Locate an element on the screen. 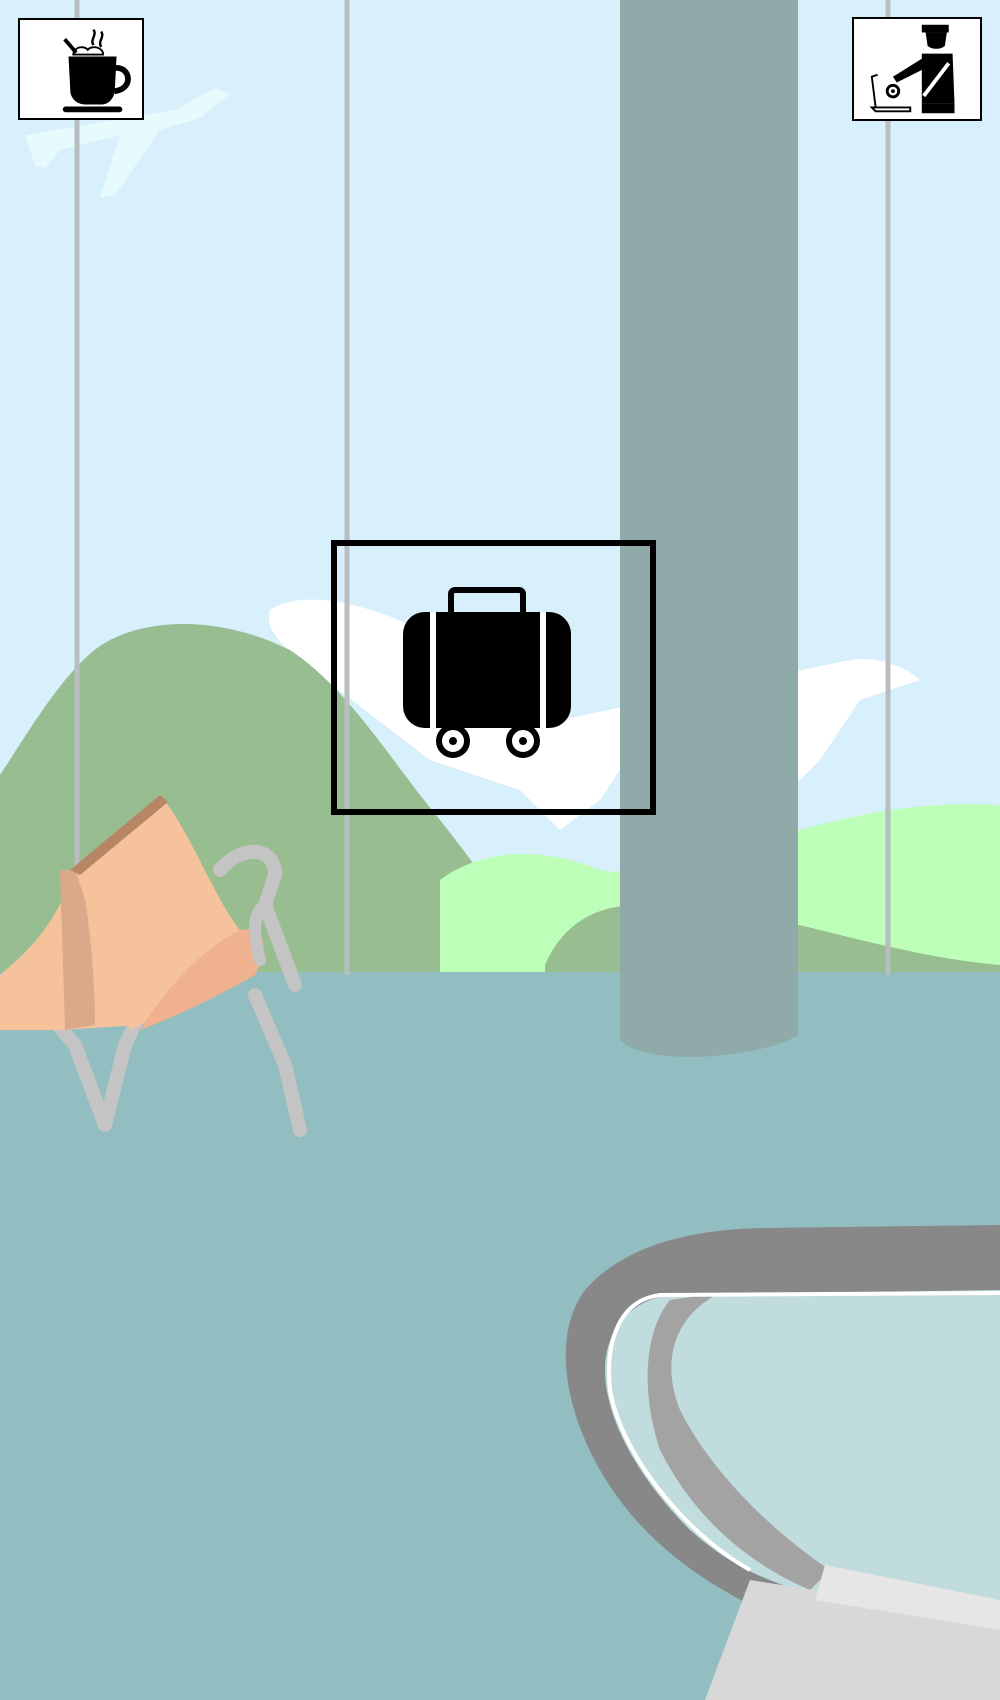 The width and height of the screenshot is (1000, 1700). baggage-sign is located at coordinates (493, 677).